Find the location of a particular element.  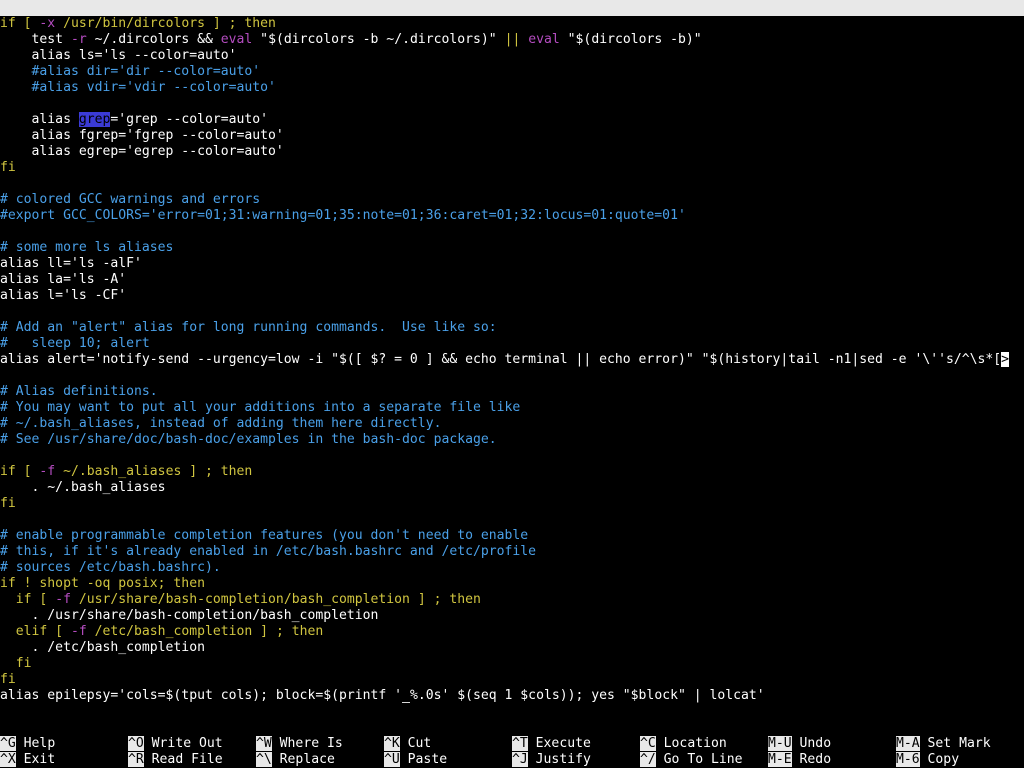

shortcut-exit: ^X Exit is located at coordinates (27, 760).